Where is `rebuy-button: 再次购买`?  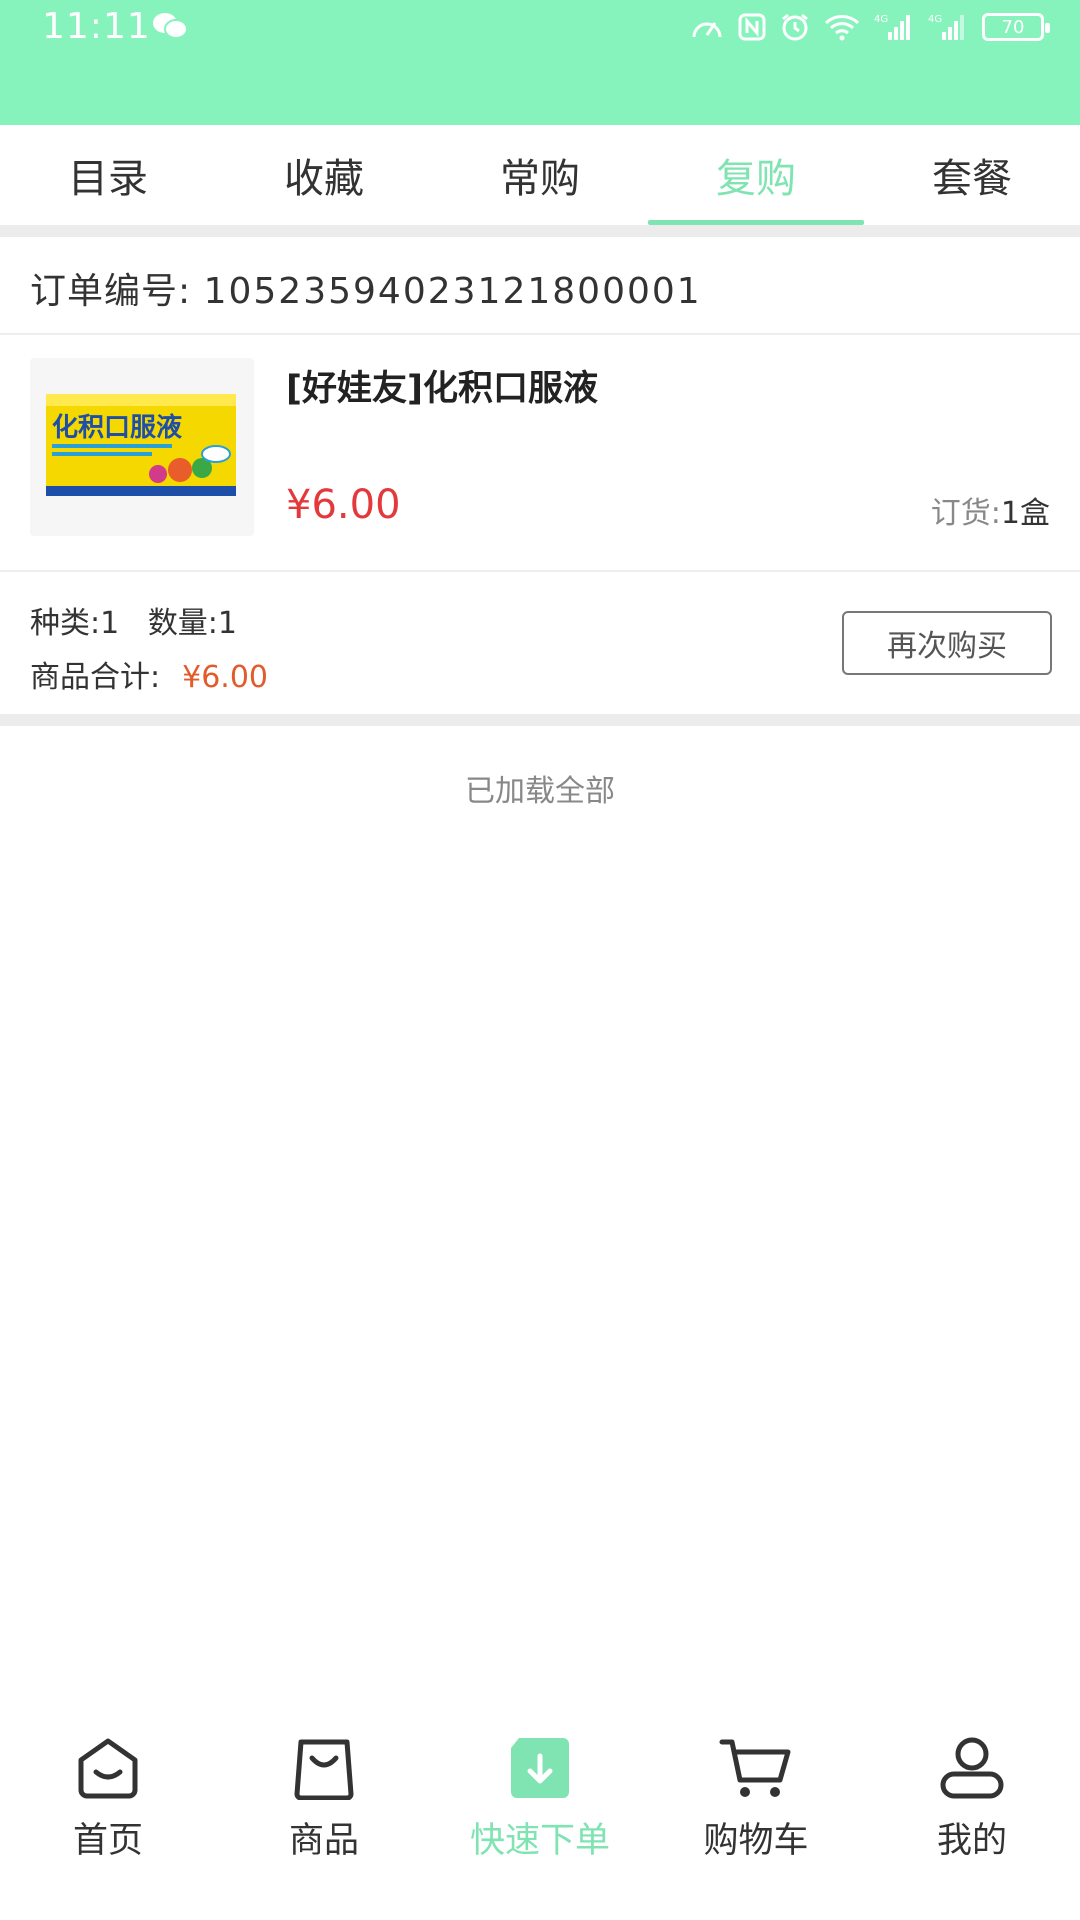
rebuy-button: 再次购买 is located at coordinates (947, 643).